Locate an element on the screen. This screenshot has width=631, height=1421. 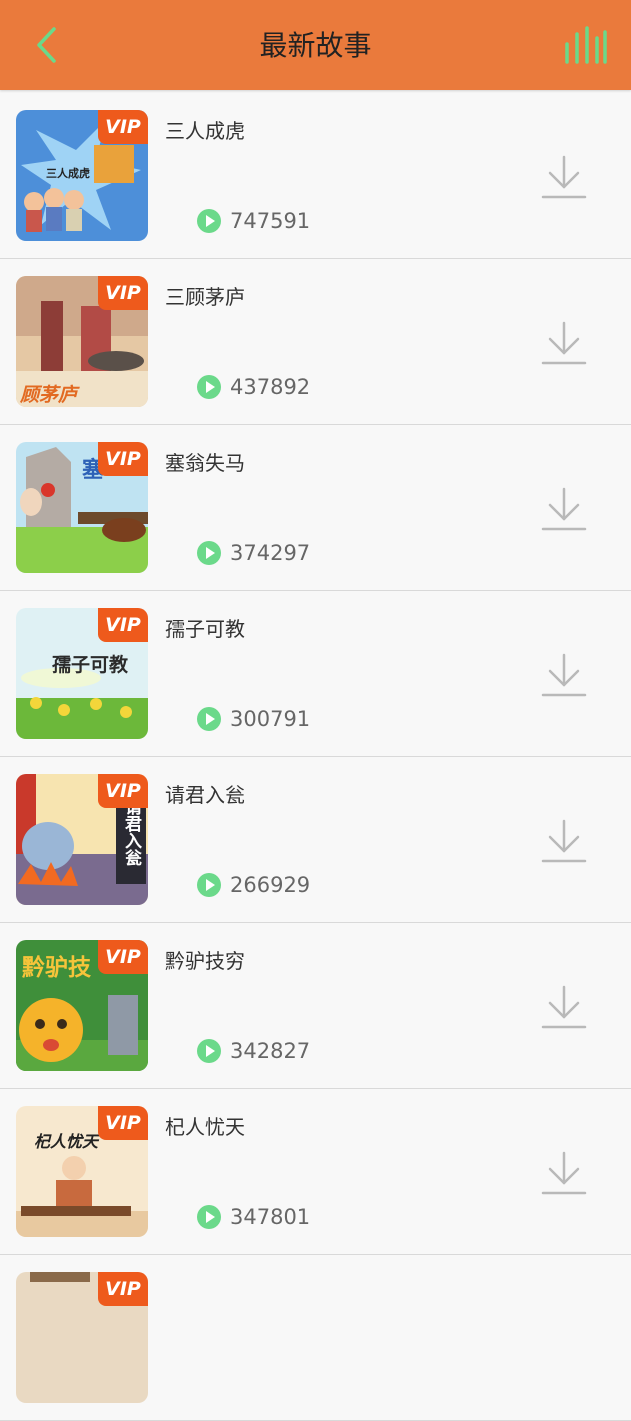
story-title: 塞翁失马 is located at coordinates (205, 463).